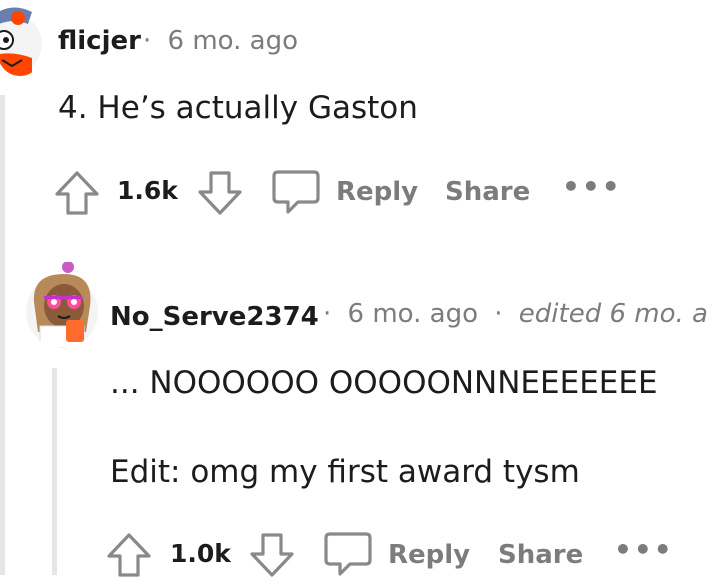 This screenshot has width=708, height=582. I want to click on comment-body: 4. He’s actually Gaston, so click(238, 108).